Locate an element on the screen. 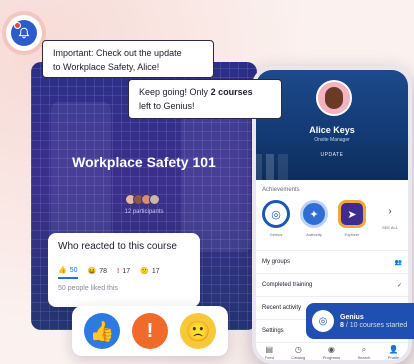 The width and height of the screenshot is (414, 364). reaction-count: 78 is located at coordinates (103, 271).